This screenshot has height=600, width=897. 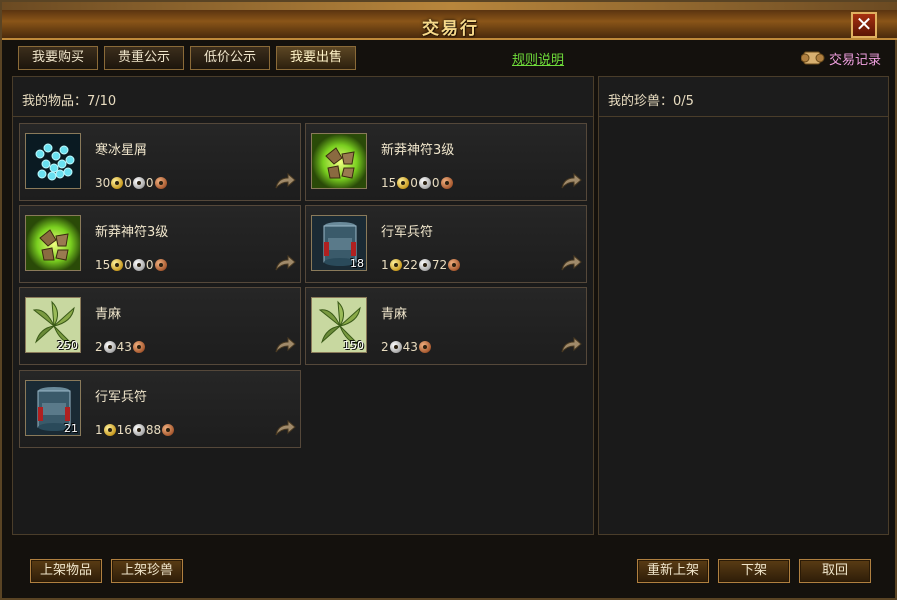 What do you see at coordinates (439, 265) in the screenshot?
I see `price-amount: 72` at bounding box center [439, 265].